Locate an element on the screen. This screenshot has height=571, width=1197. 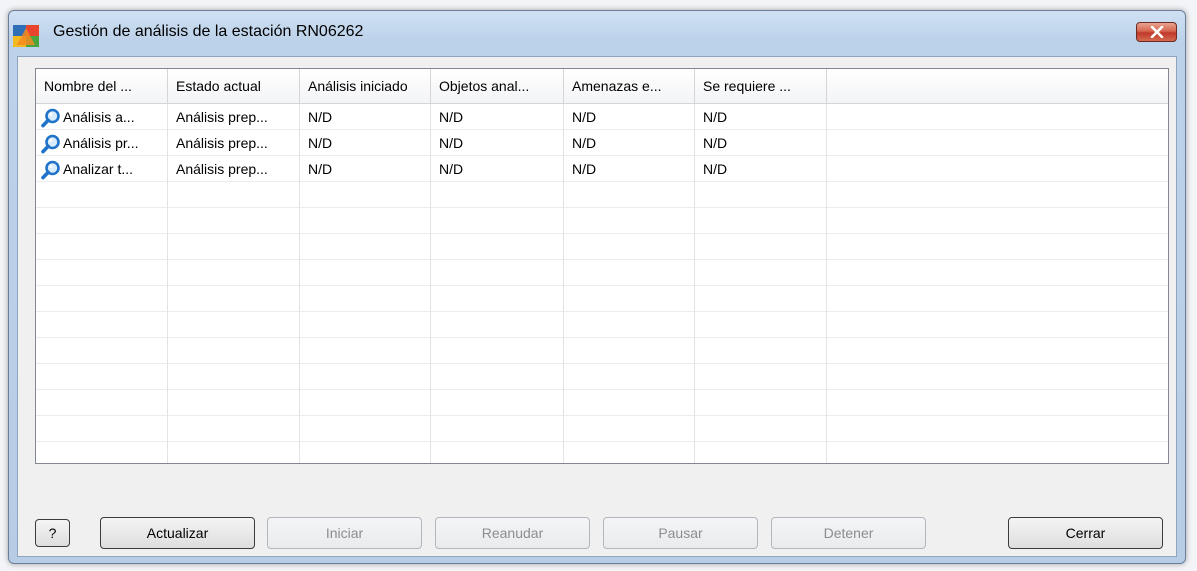
window-close-button is located at coordinates (1156, 32).